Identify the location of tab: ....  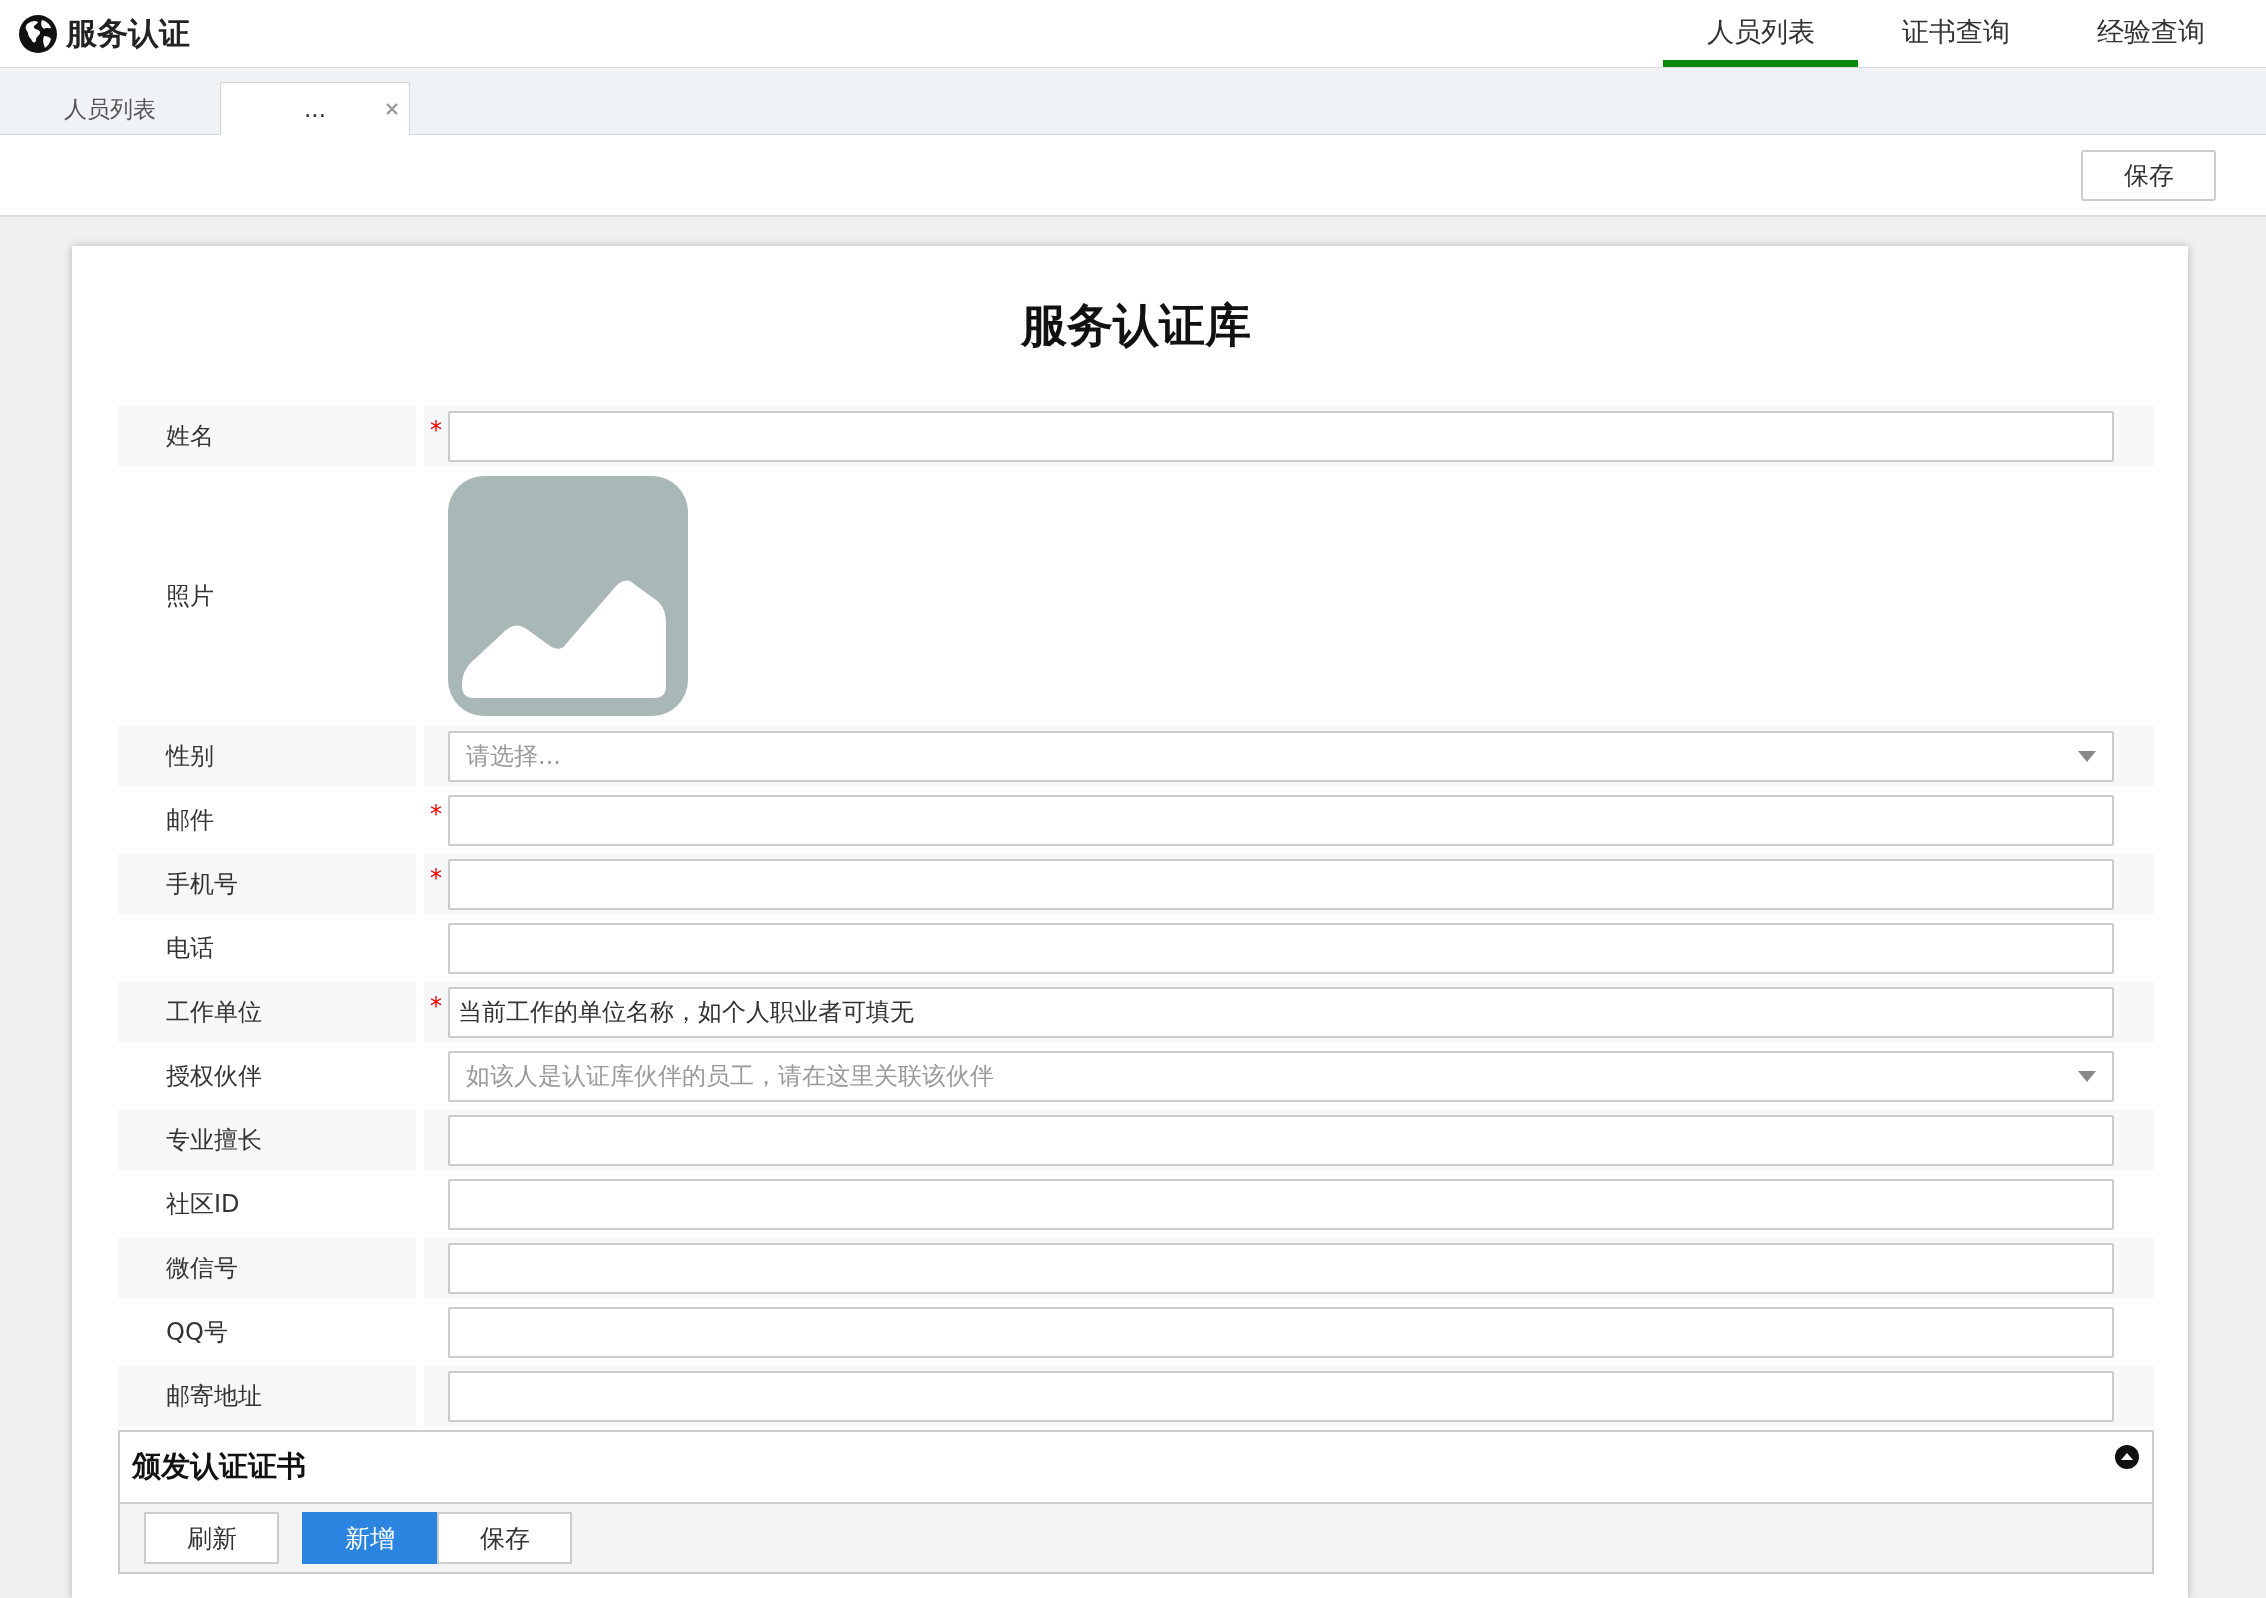
(315, 108).